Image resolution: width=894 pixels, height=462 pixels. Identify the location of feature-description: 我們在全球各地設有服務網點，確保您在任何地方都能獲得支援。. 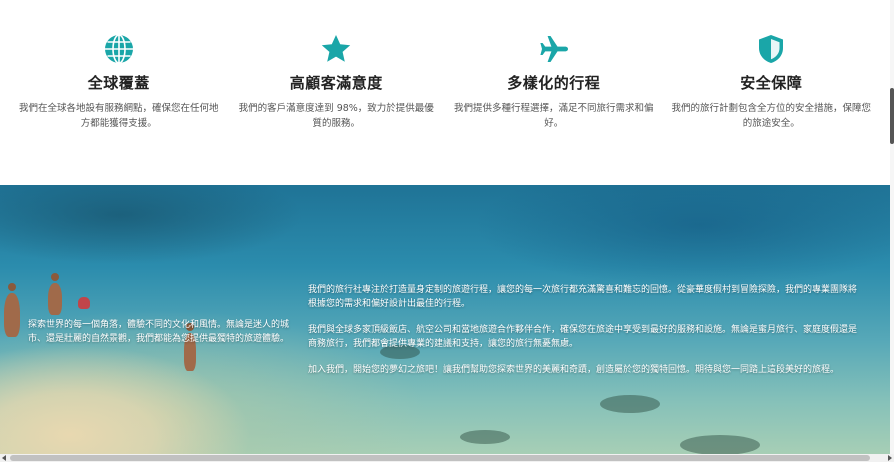
(118, 116).